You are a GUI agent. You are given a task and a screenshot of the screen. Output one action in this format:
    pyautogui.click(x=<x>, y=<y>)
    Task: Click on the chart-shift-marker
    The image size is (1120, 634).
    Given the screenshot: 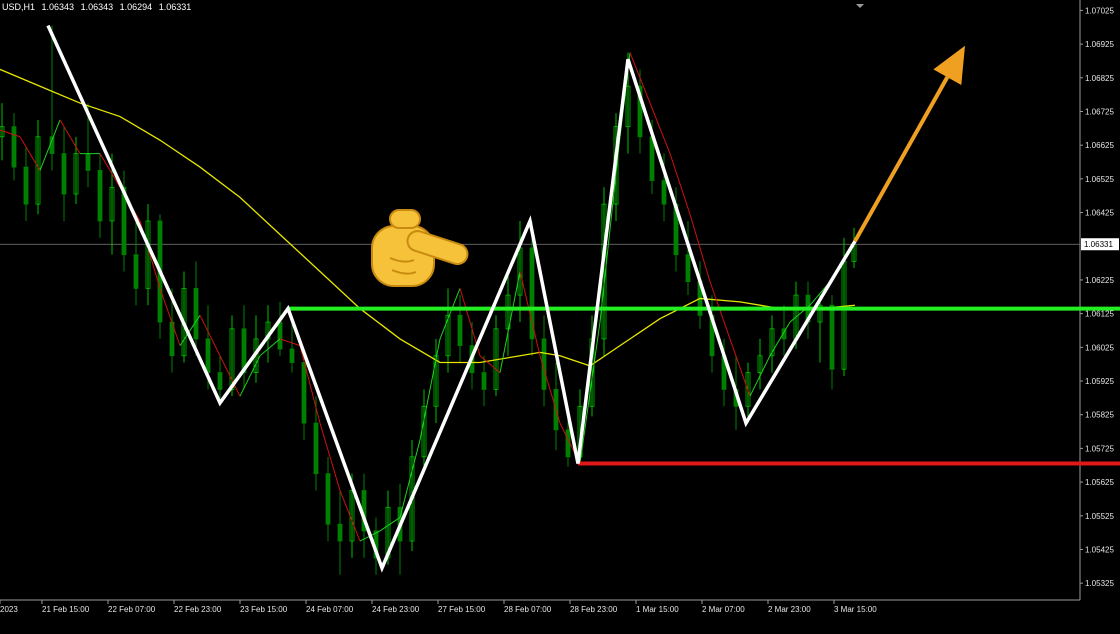 What is the action you would take?
    pyautogui.click(x=860, y=6)
    